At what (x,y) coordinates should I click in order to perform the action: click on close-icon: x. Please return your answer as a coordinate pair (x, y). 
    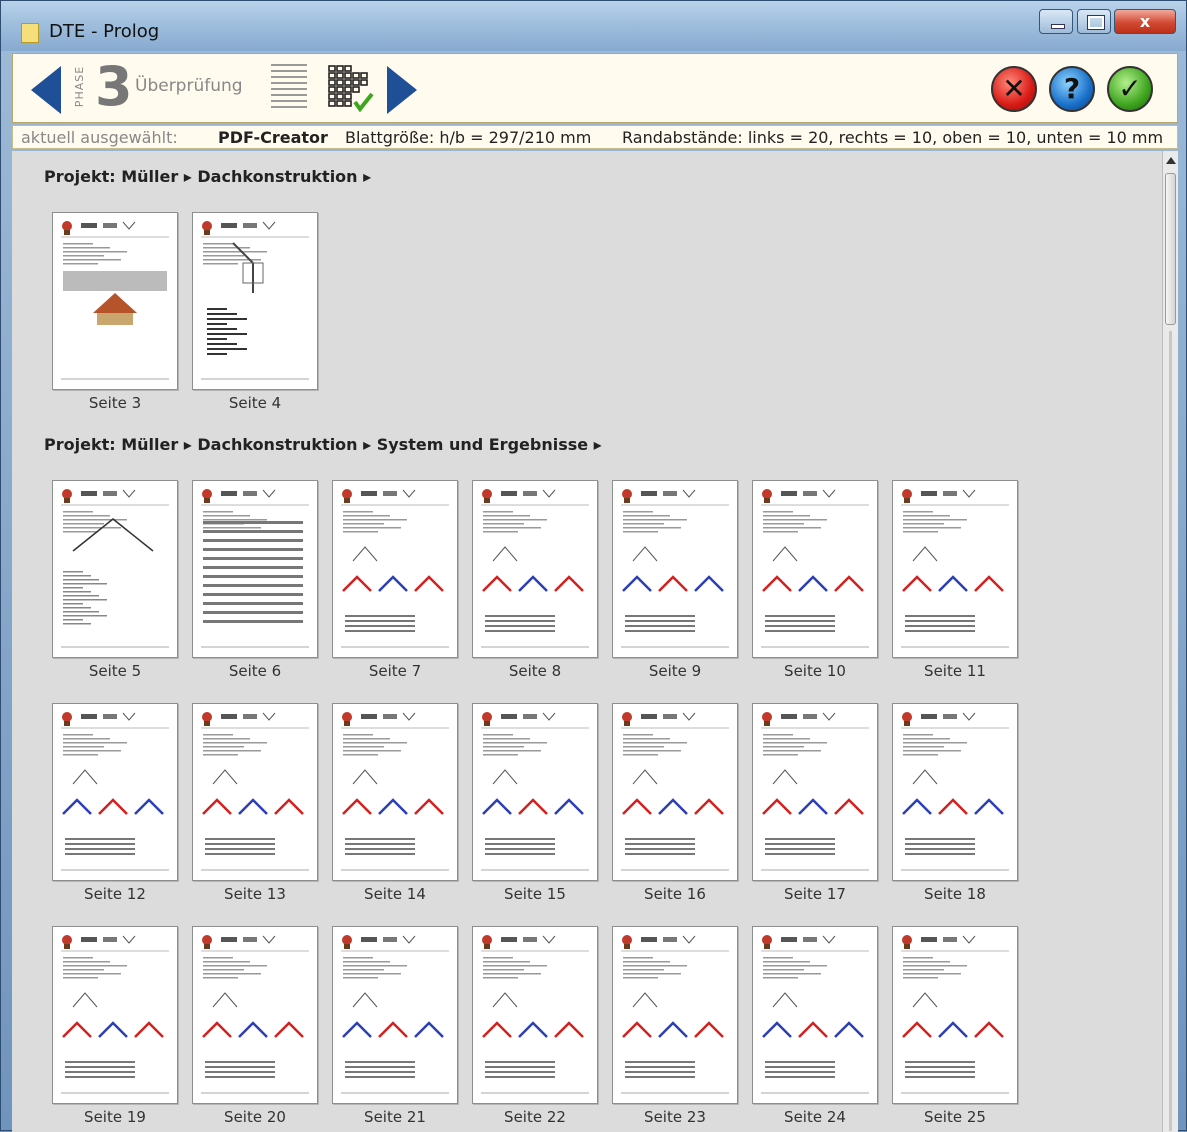
    Looking at the image, I should click on (1145, 21).